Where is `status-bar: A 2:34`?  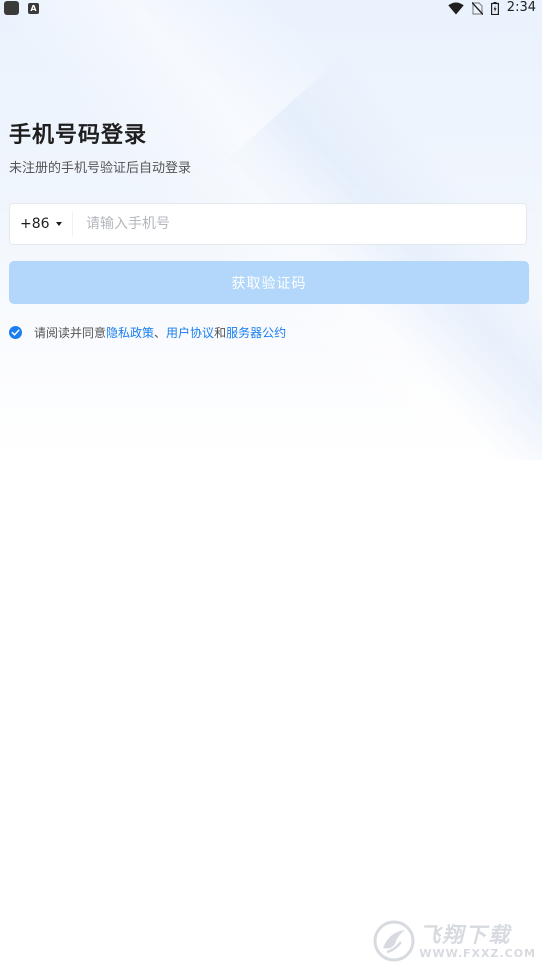 status-bar: A 2:34 is located at coordinates (271, 8).